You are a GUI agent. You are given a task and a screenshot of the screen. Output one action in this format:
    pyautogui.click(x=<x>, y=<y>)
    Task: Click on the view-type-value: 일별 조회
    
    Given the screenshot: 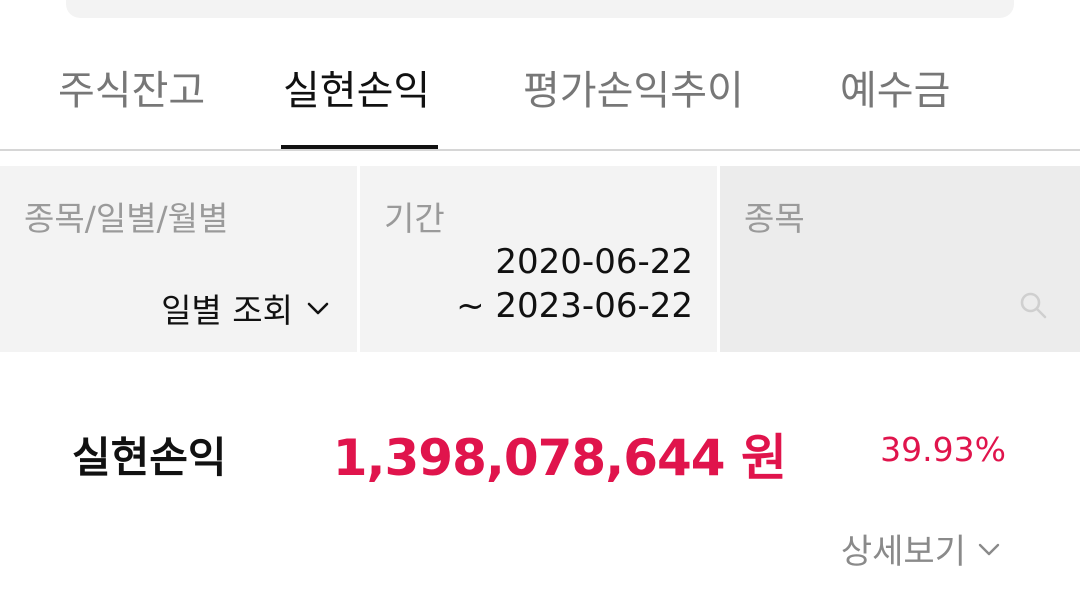 What is the action you would take?
    pyautogui.click(x=227, y=310)
    